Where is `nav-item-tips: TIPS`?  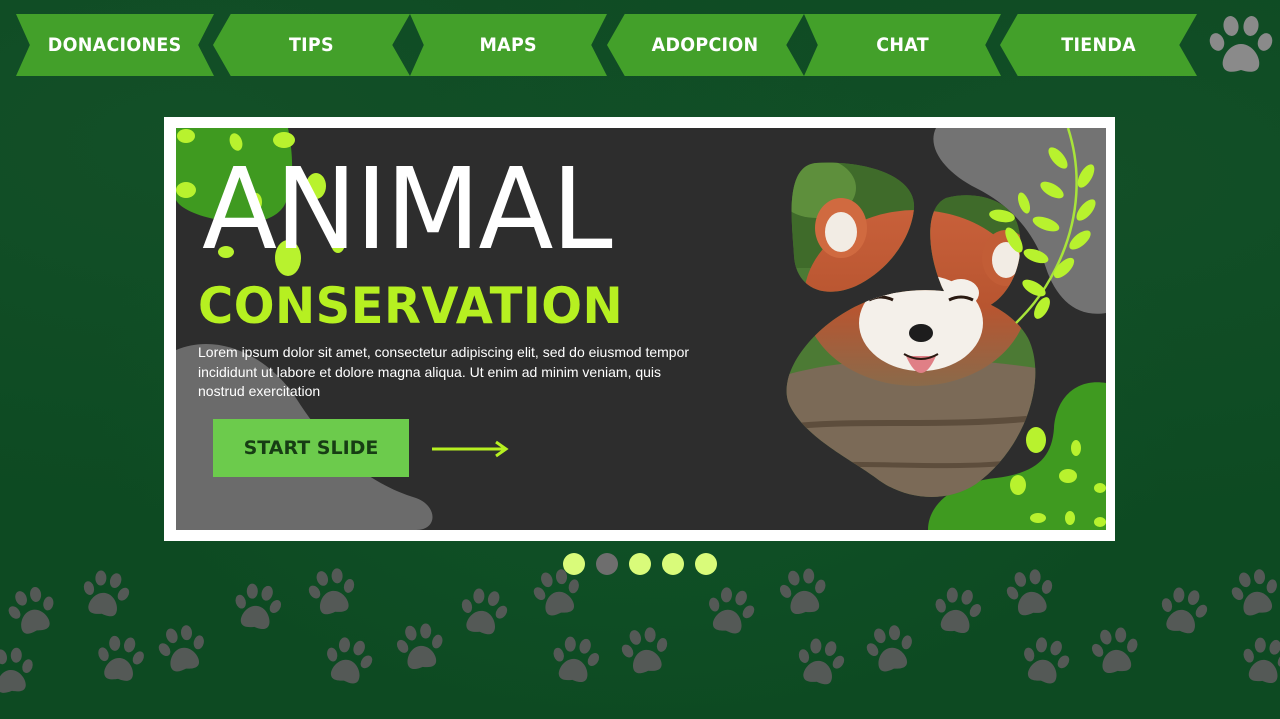
nav-item-tips: TIPS is located at coordinates (311, 45).